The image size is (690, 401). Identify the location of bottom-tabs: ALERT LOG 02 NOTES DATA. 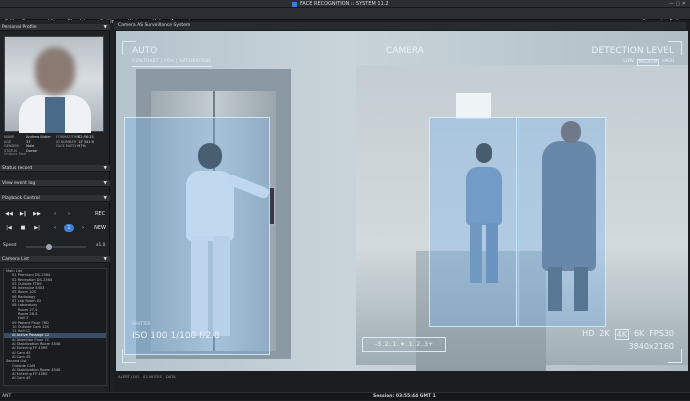
(147, 376).